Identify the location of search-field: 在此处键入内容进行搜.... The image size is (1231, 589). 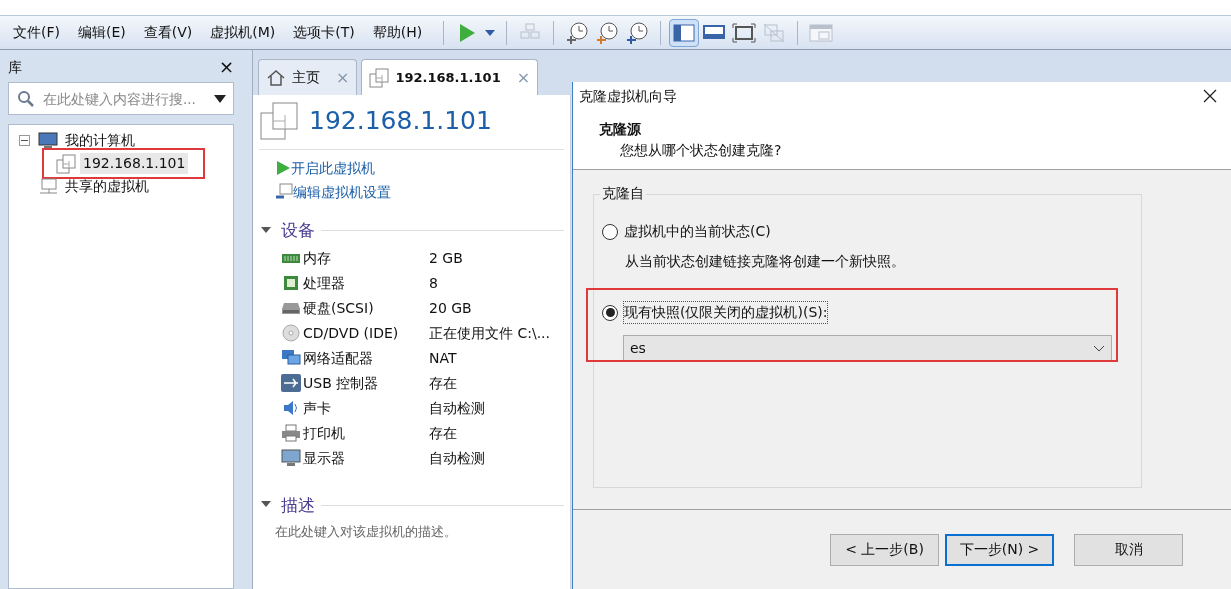
(121, 98).